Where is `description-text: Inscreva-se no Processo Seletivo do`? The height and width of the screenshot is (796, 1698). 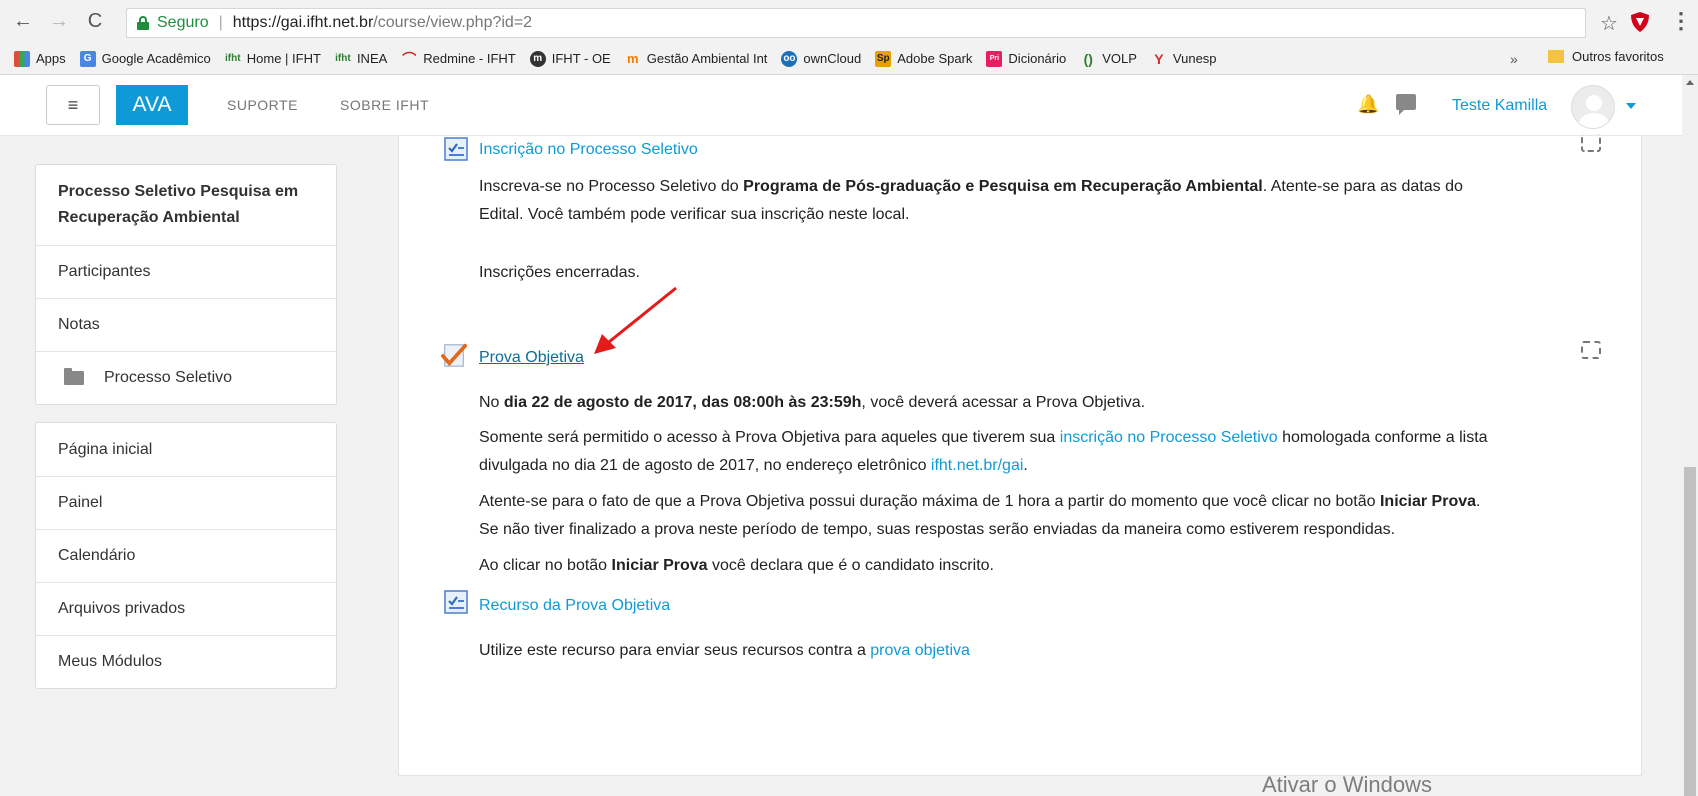 description-text: Inscreva-se no Processo Seletivo do is located at coordinates (611, 186).